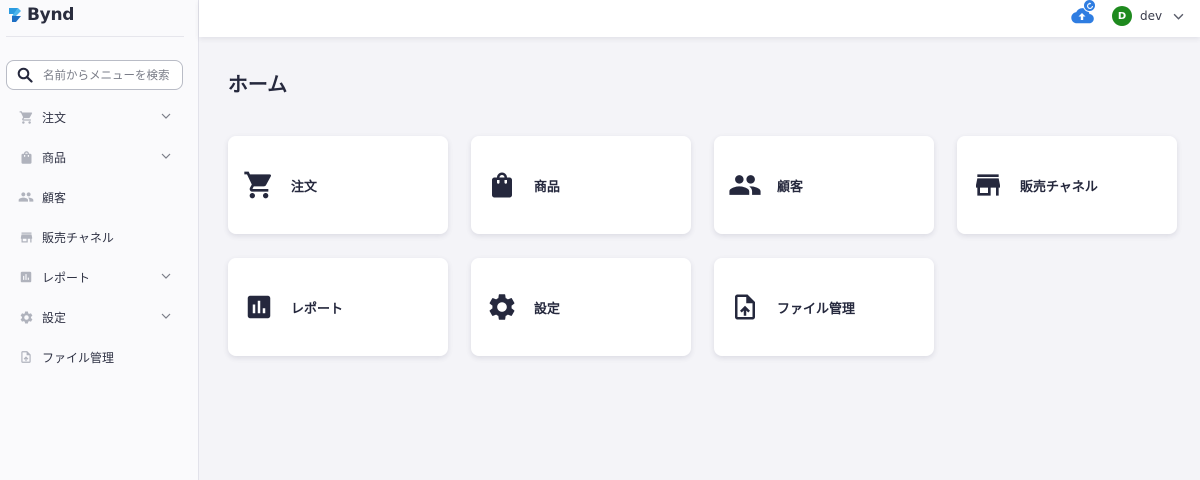 This screenshot has width=1200, height=480. What do you see at coordinates (258, 84) in the screenshot?
I see `page-title: ホーム` at bounding box center [258, 84].